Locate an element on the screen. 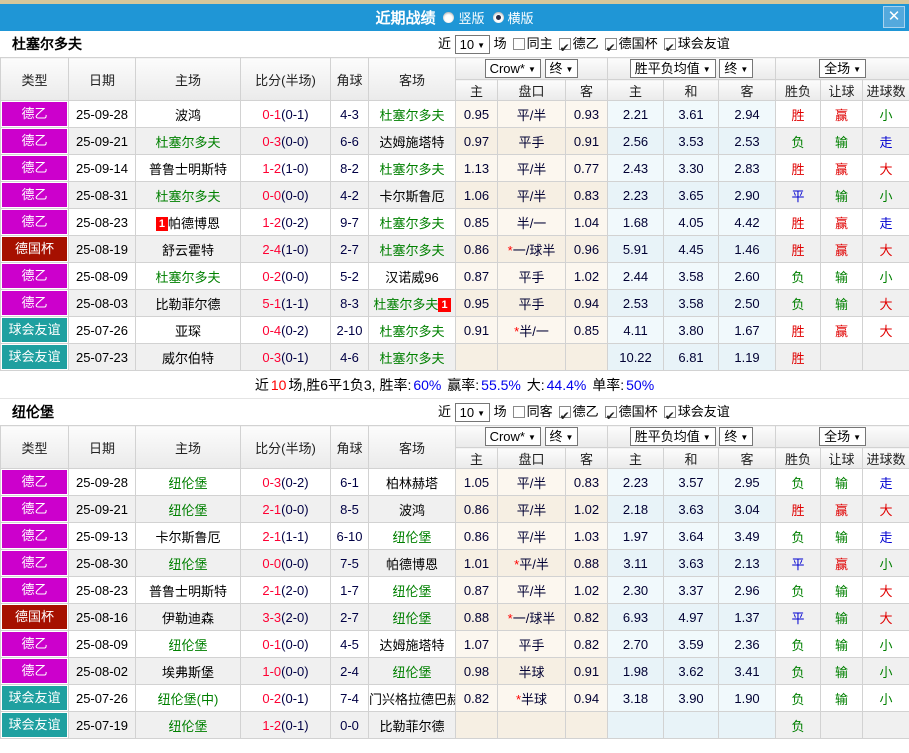  avg-win: 2.30 is located at coordinates (636, 590).